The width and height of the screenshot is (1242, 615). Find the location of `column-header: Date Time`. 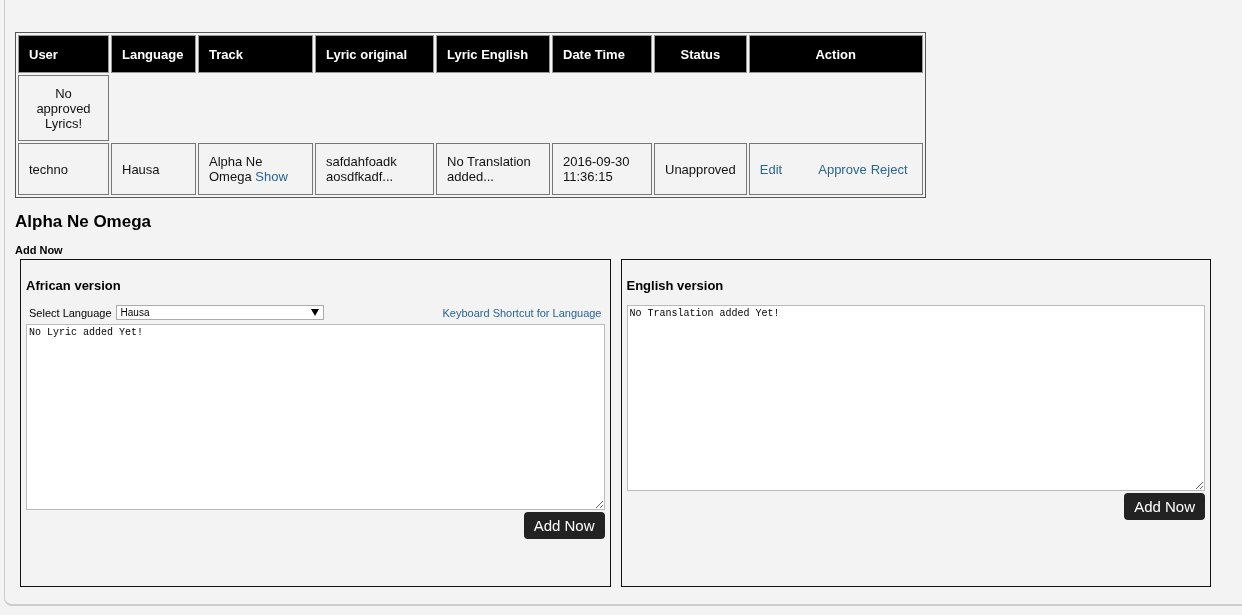

column-header: Date Time is located at coordinates (602, 54).